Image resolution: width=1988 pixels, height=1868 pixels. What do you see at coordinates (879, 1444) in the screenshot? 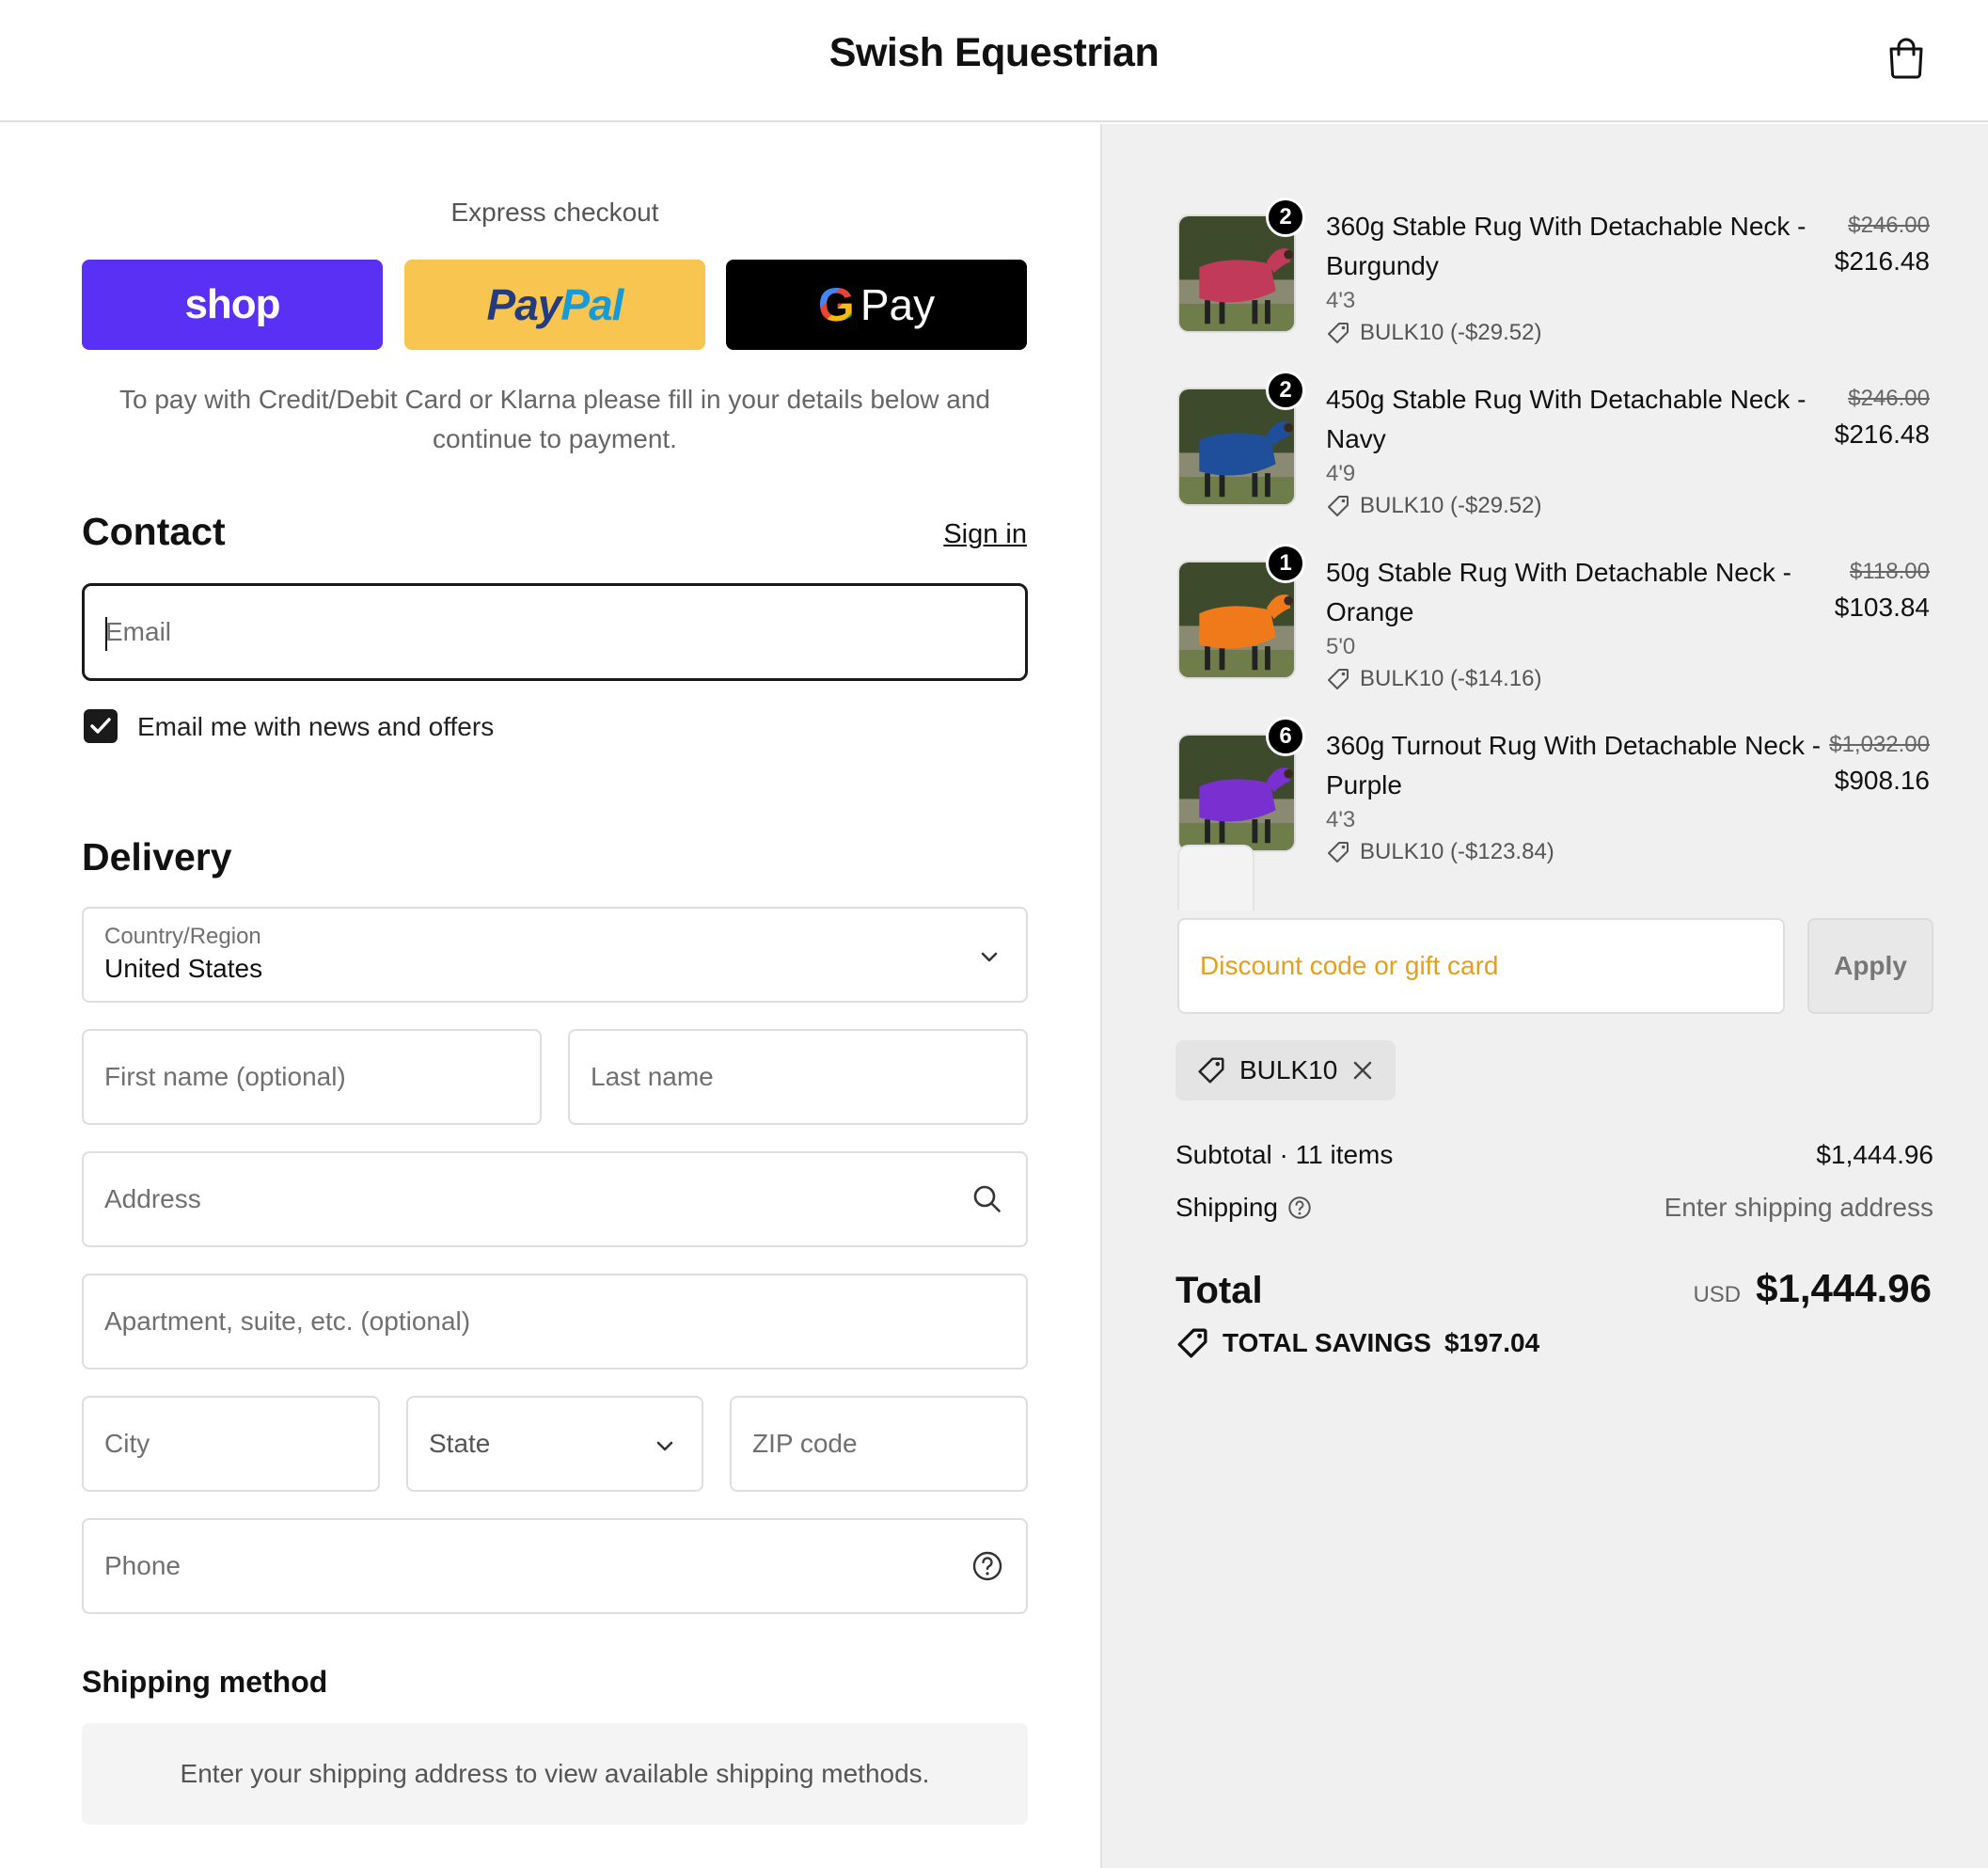
I see `zip-field: ZIP code` at bounding box center [879, 1444].